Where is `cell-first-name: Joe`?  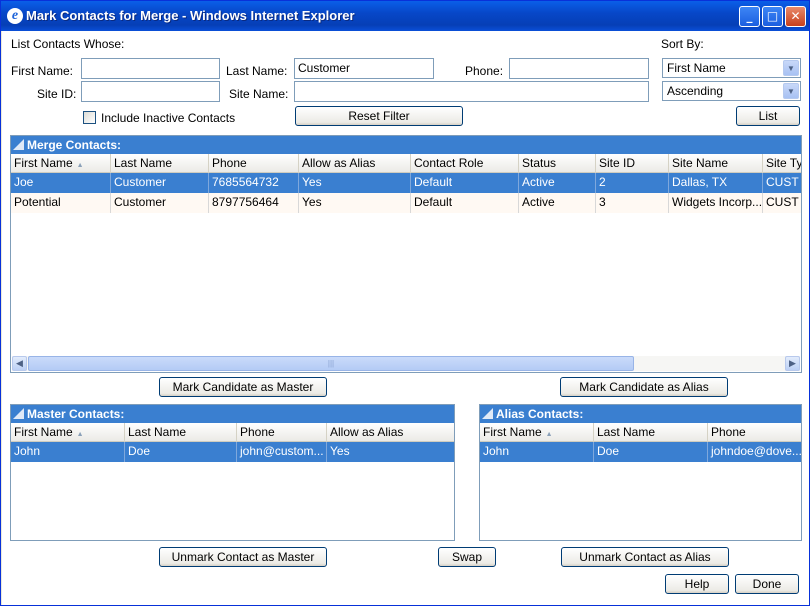
cell-first-name: Joe is located at coordinates (61, 183).